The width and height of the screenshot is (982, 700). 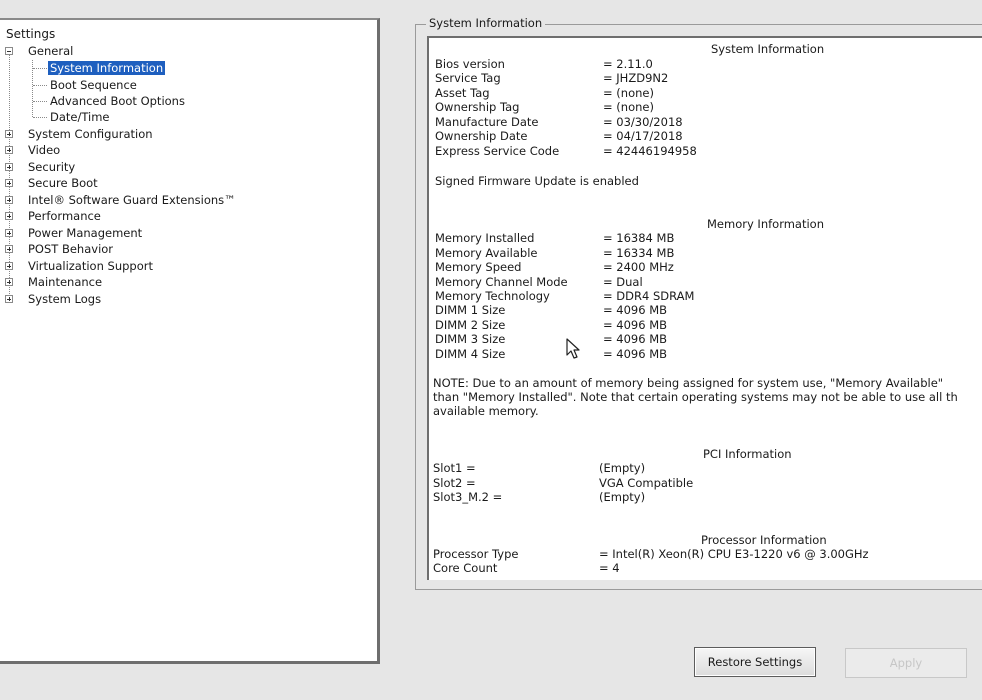 What do you see at coordinates (906, 663) in the screenshot?
I see `apply-button: Apply` at bounding box center [906, 663].